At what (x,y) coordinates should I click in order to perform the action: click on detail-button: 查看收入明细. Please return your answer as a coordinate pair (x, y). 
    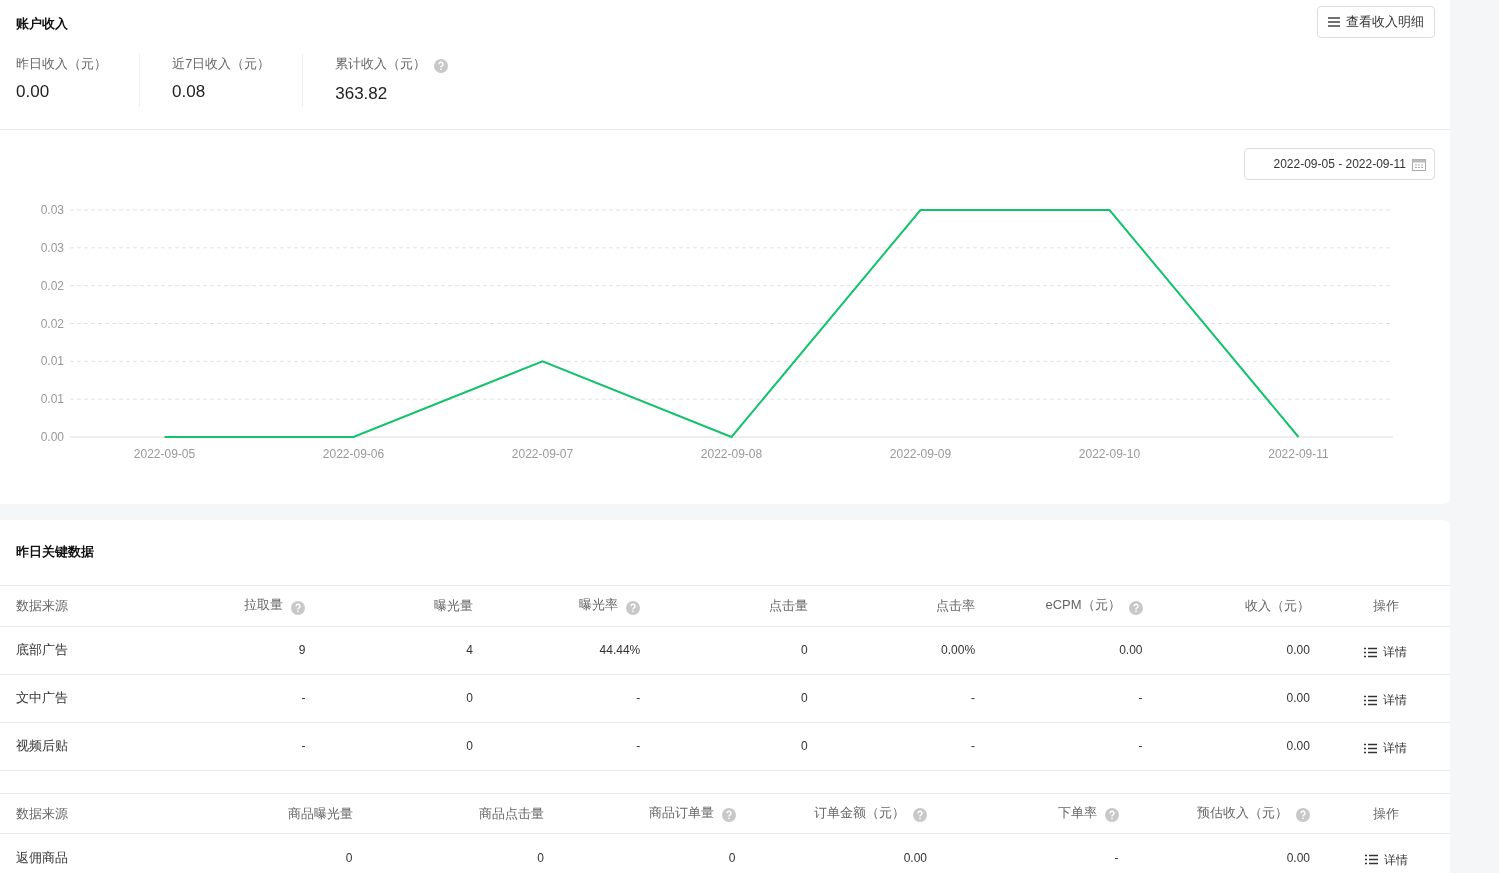
    Looking at the image, I should click on (1376, 22).